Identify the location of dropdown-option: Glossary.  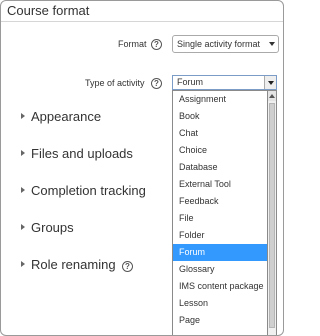
(220, 269).